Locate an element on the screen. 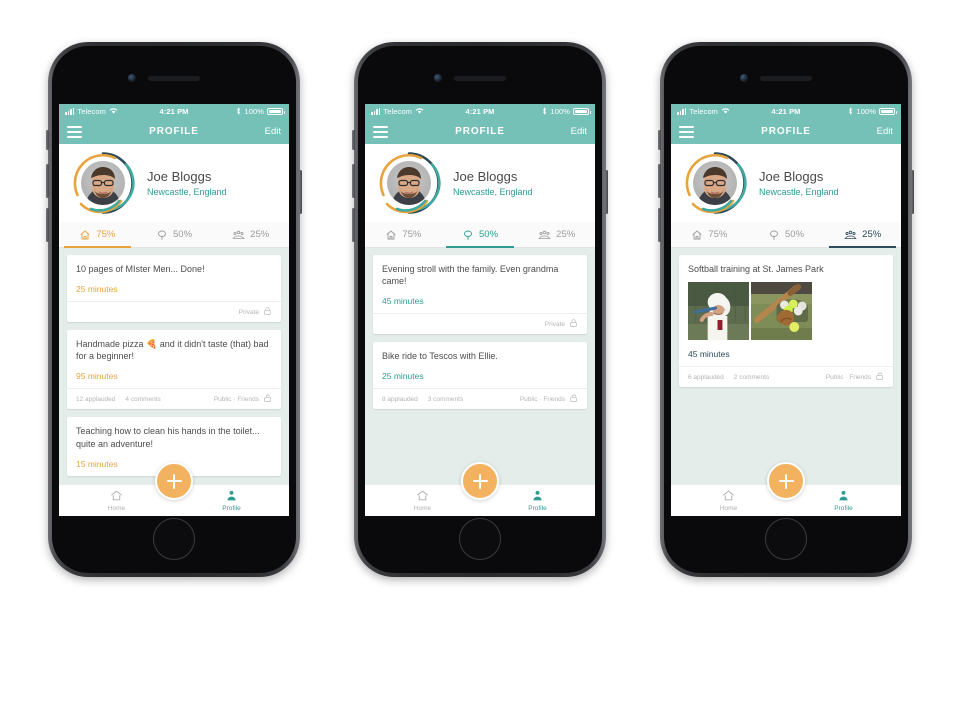 The image size is (960, 720). battery-percent: 100% is located at coordinates (254, 111).